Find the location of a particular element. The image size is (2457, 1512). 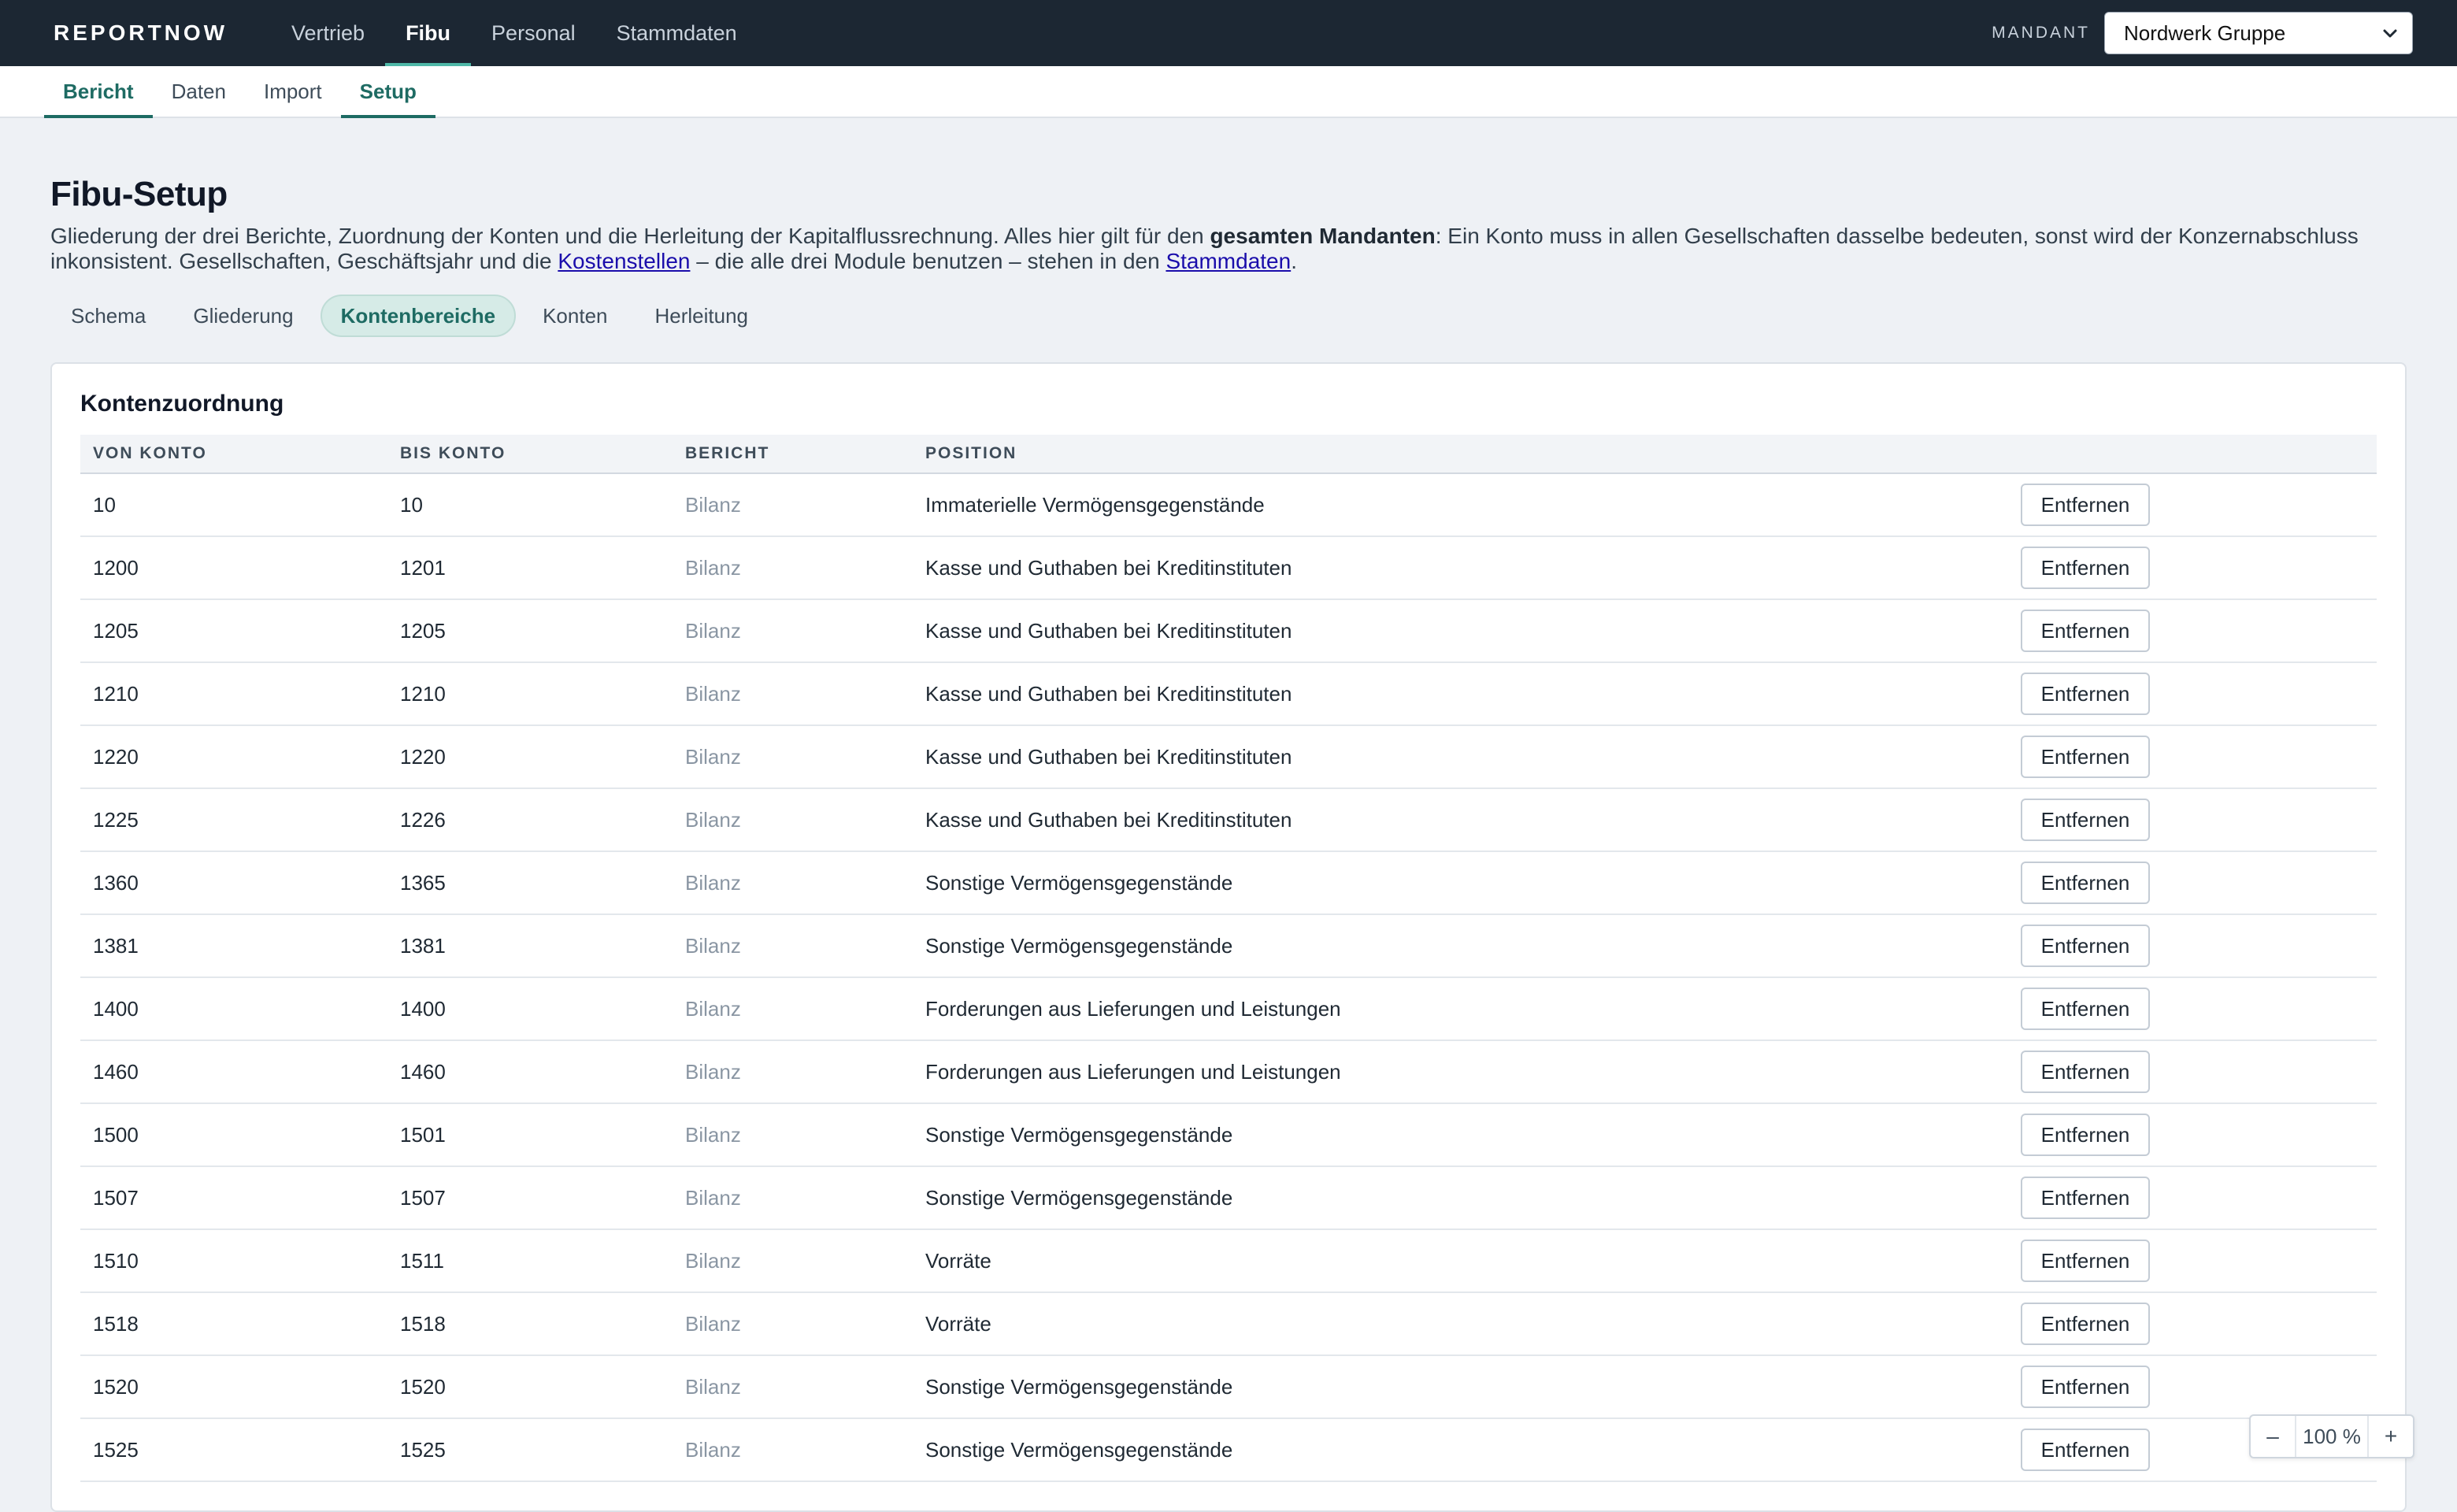

main-nav-vertrieb: Vertrieb is located at coordinates (328, 33).